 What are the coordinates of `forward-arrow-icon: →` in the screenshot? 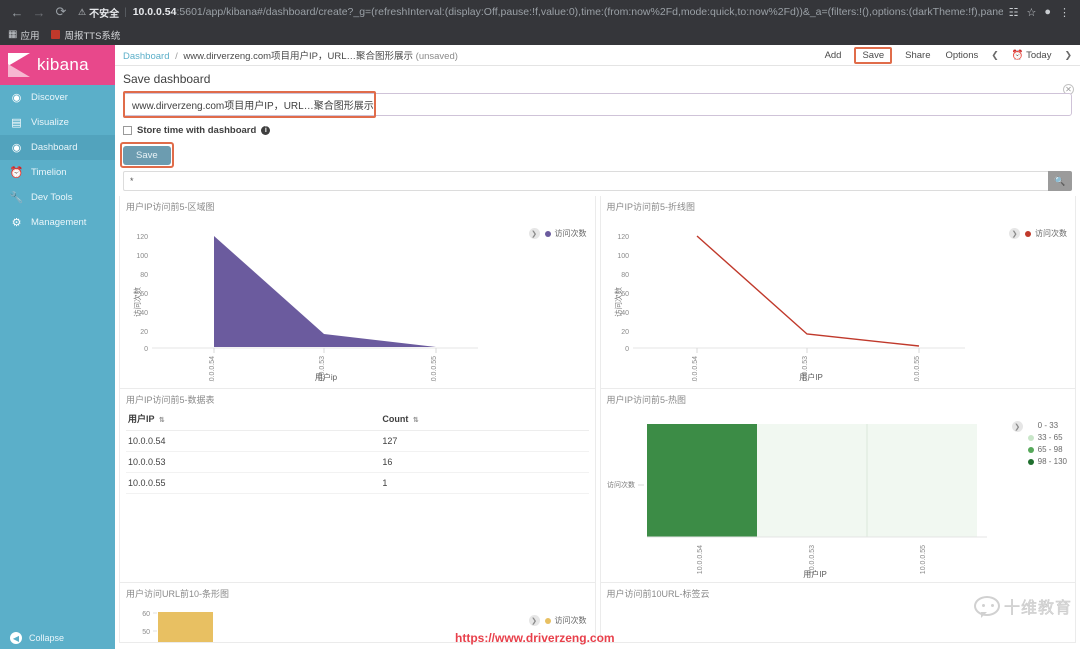 It's located at (39, 12).